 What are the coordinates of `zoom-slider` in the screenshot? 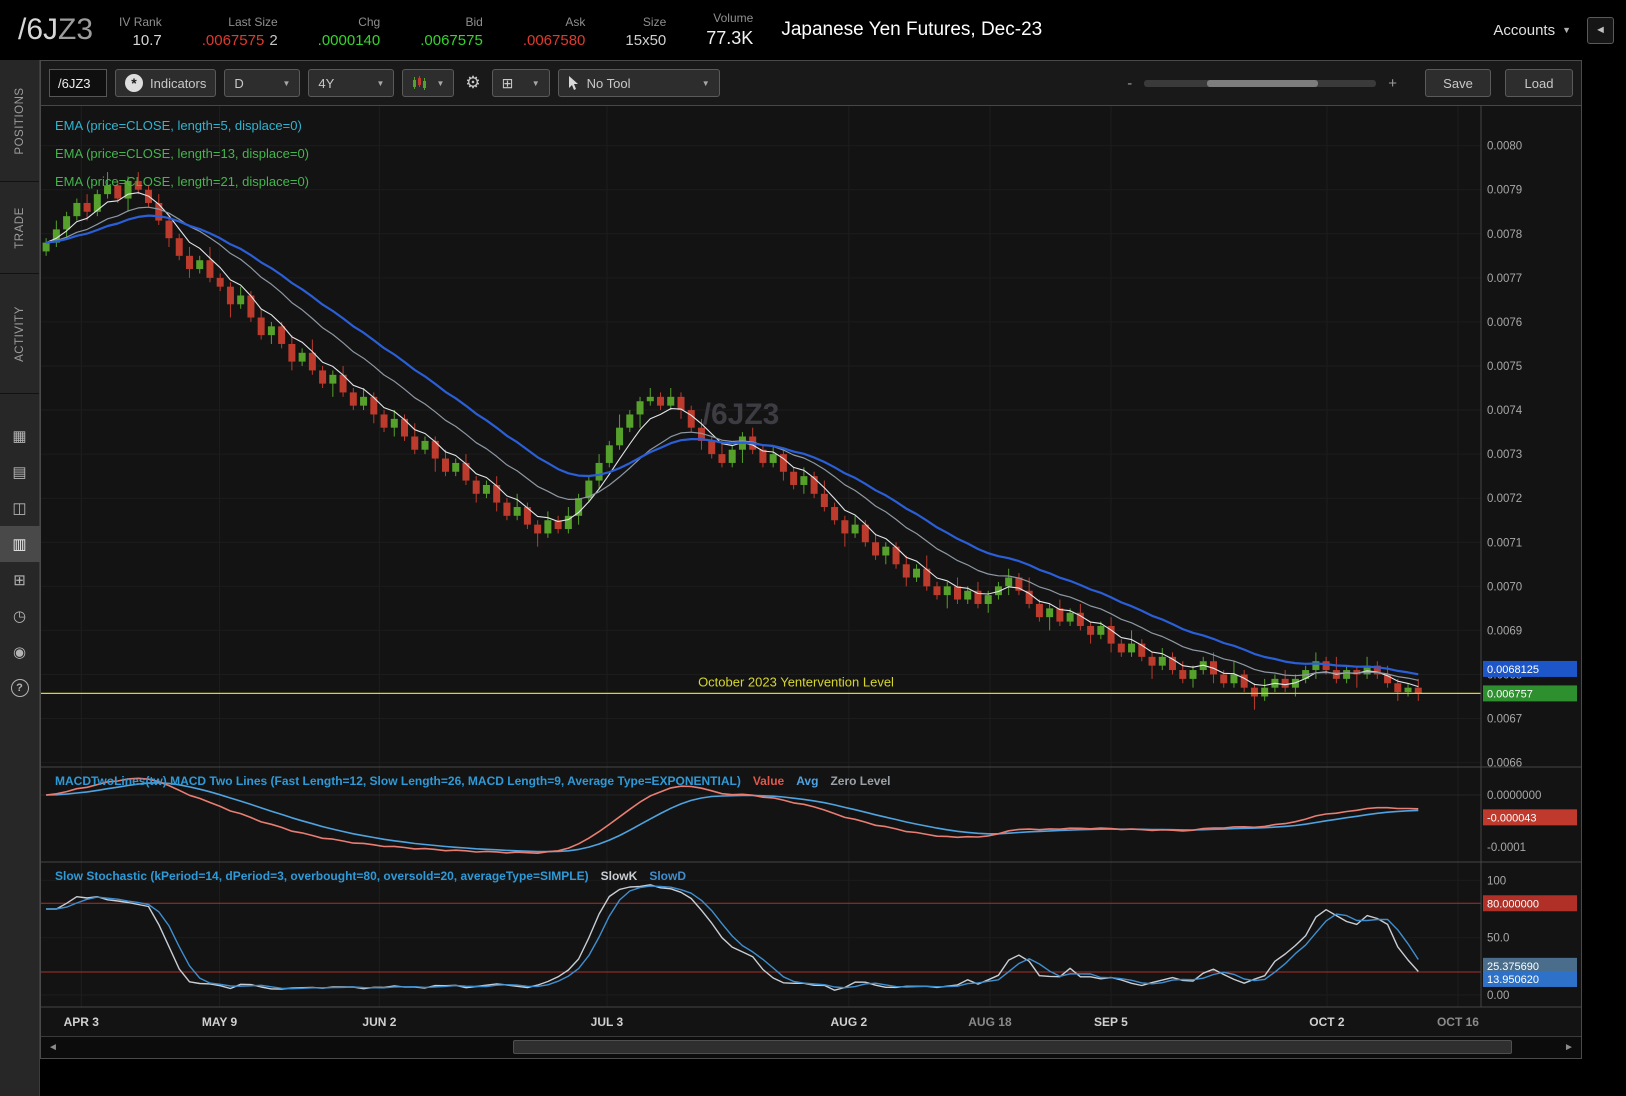 It's located at (1260, 83).